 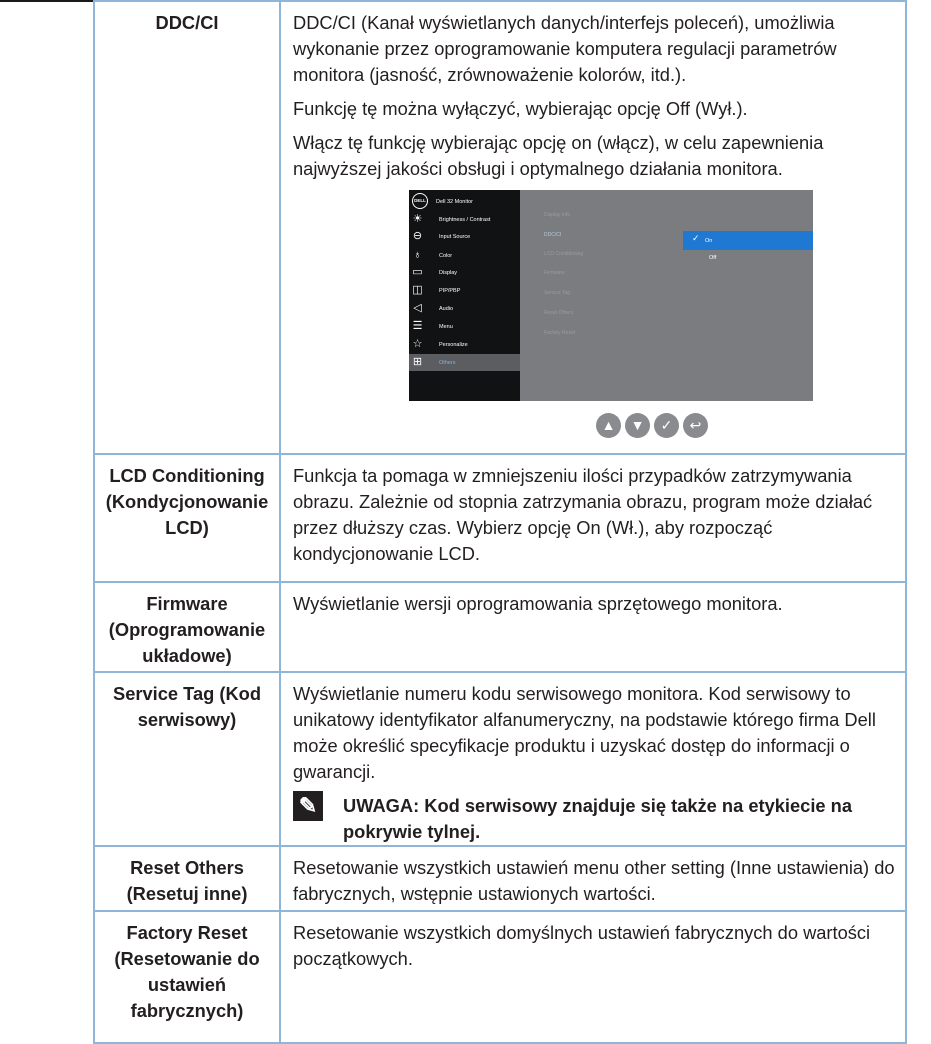 I want to click on star-icon: ☆, so click(x=417, y=344).